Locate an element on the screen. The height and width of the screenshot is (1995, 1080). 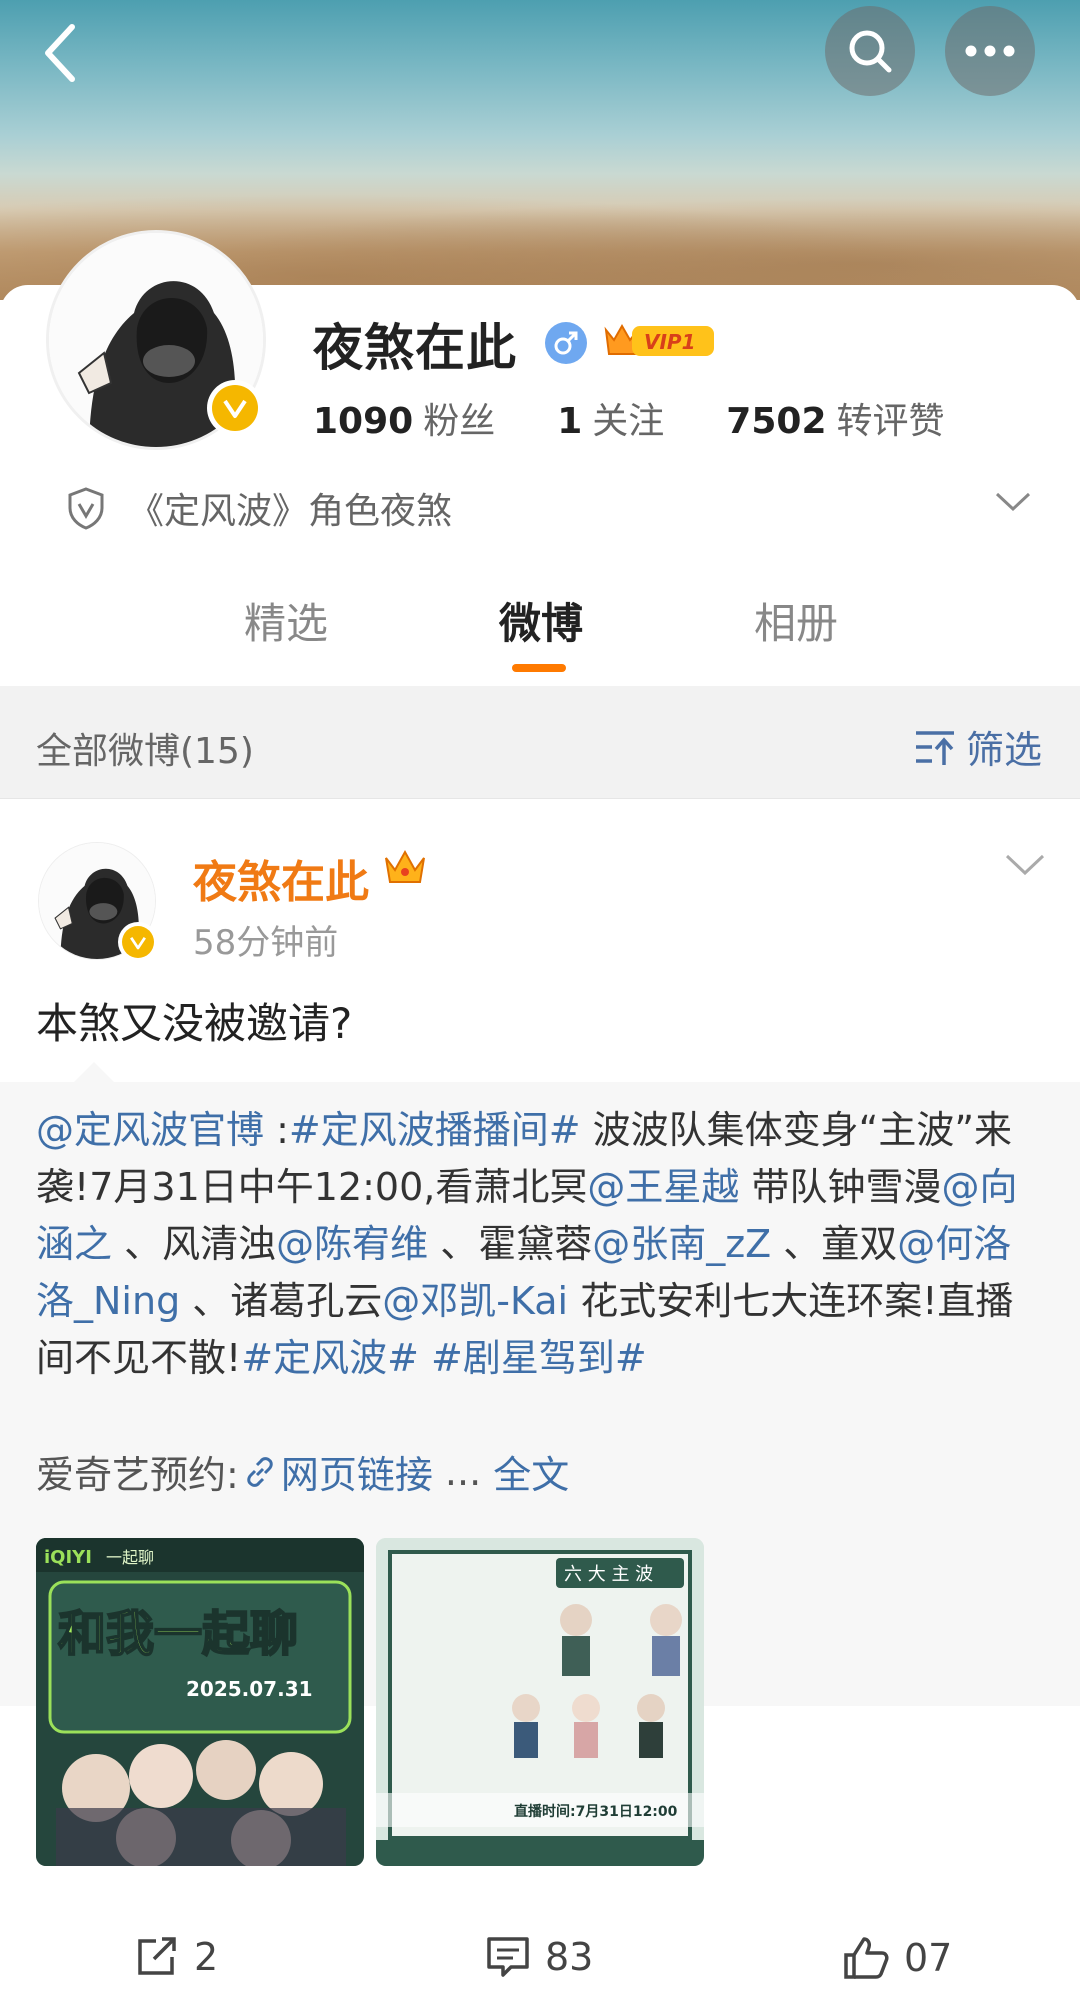
read-more-link: 全文 is located at coordinates (531, 1471).